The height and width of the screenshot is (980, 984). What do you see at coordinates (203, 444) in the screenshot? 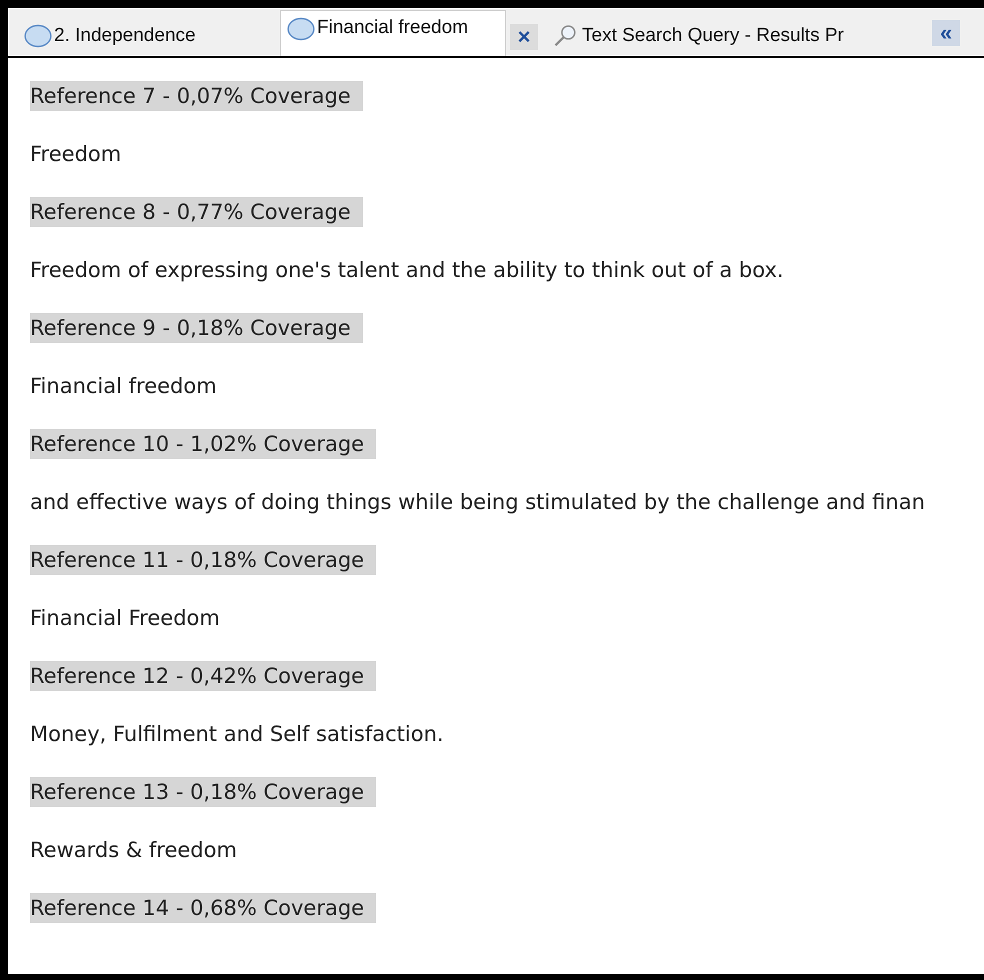
I see `reference-header: Reference 10 - 1,02% Coverage` at bounding box center [203, 444].